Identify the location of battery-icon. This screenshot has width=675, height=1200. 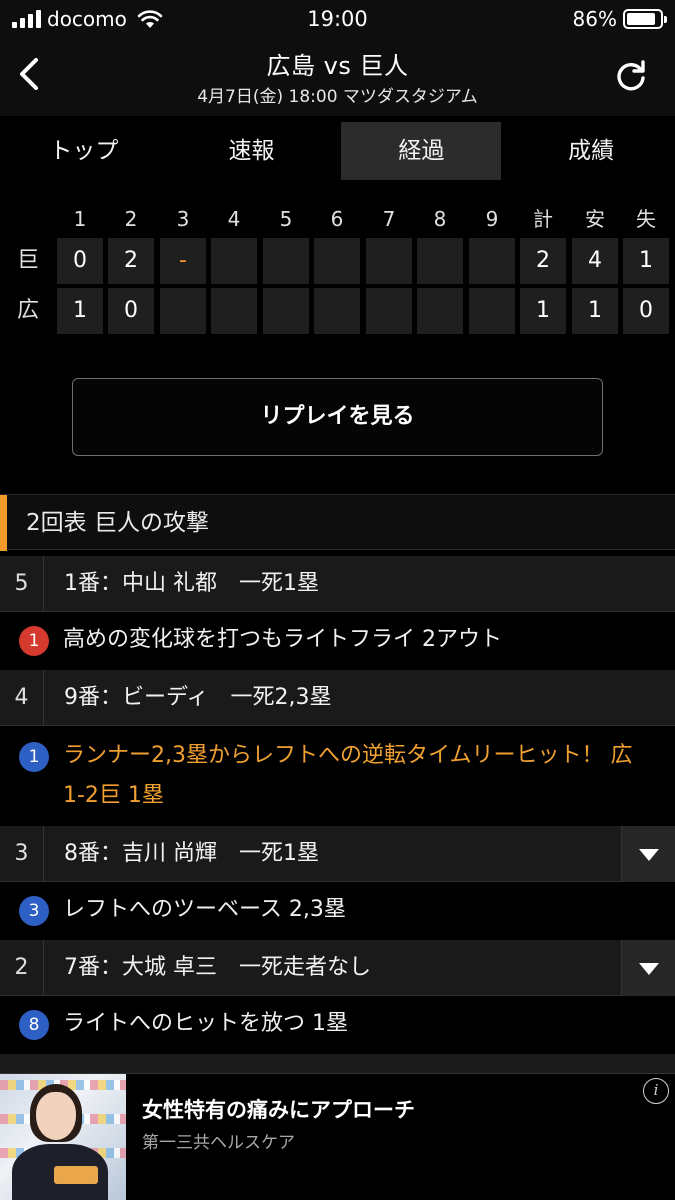
(645, 19).